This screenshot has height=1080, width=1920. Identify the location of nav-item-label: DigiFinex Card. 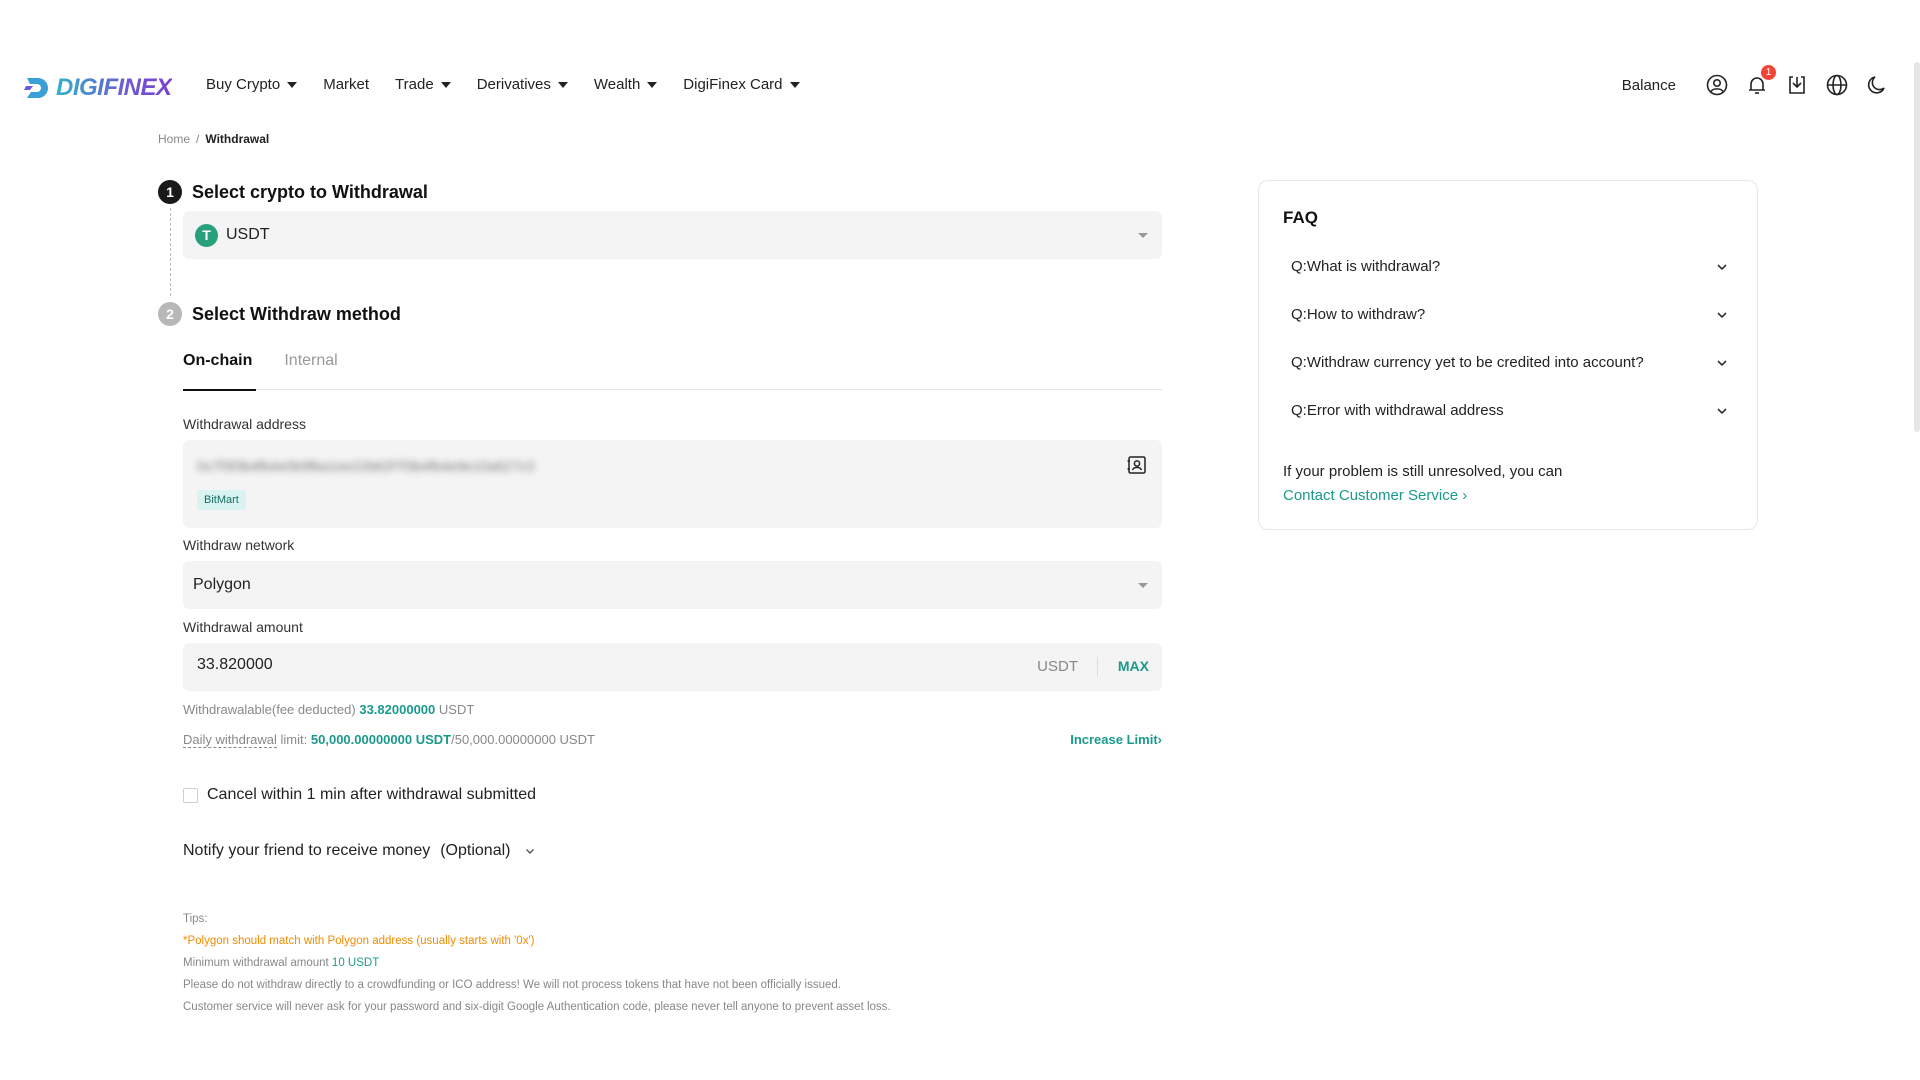
(733, 84).